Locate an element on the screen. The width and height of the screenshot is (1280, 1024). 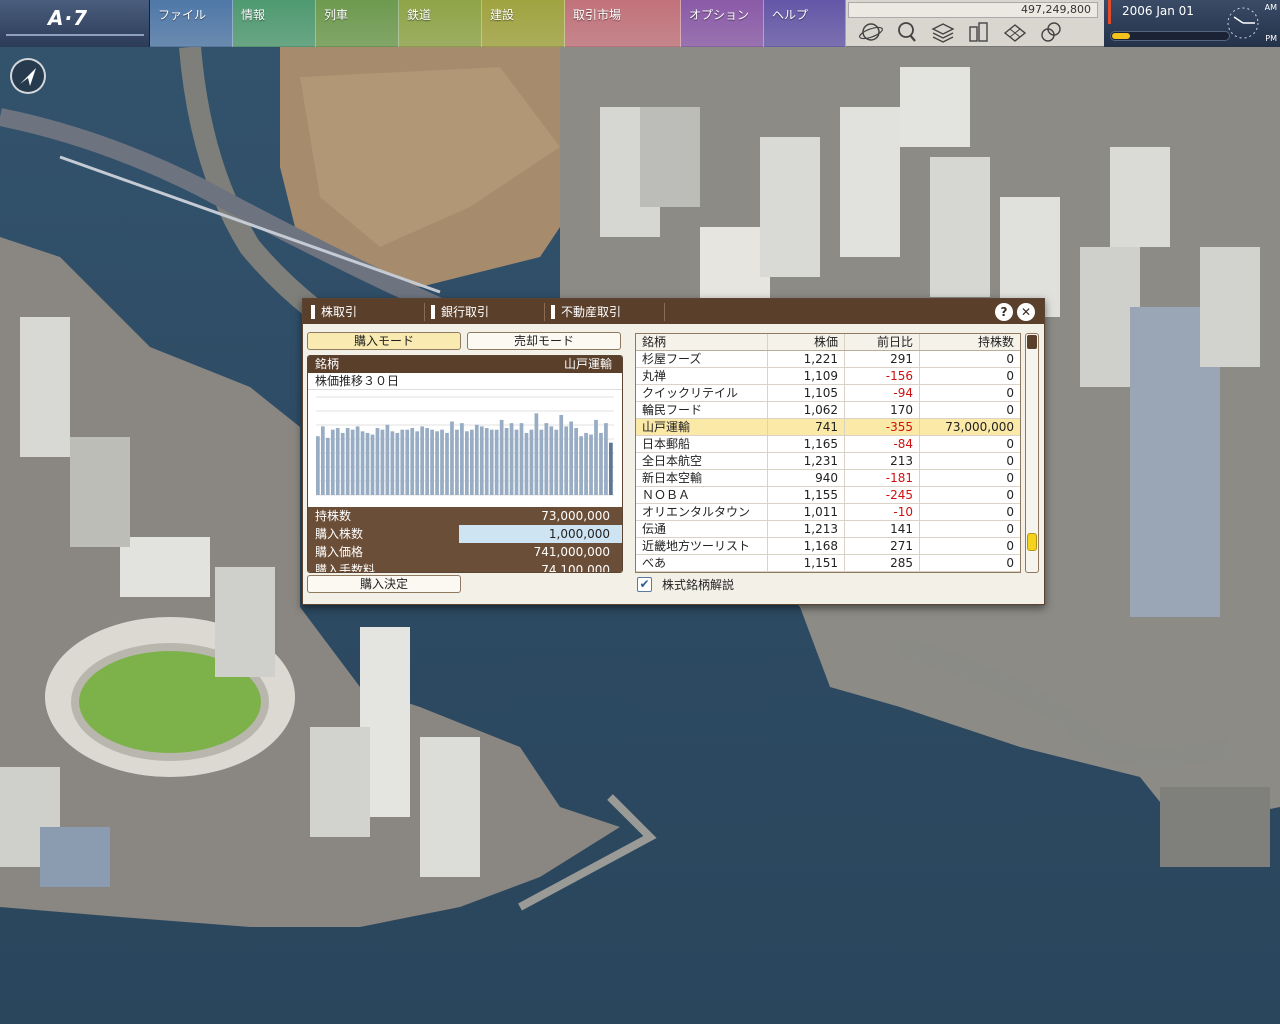
speed-slider-knob is located at coordinates (1121, 36).